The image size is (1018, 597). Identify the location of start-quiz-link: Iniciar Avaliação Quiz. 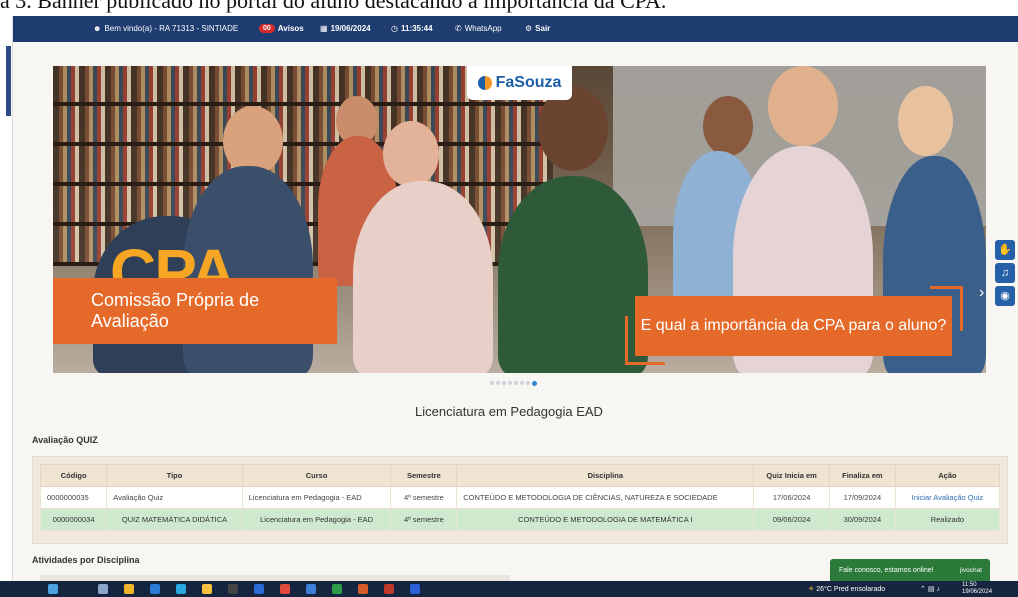
(948, 497).